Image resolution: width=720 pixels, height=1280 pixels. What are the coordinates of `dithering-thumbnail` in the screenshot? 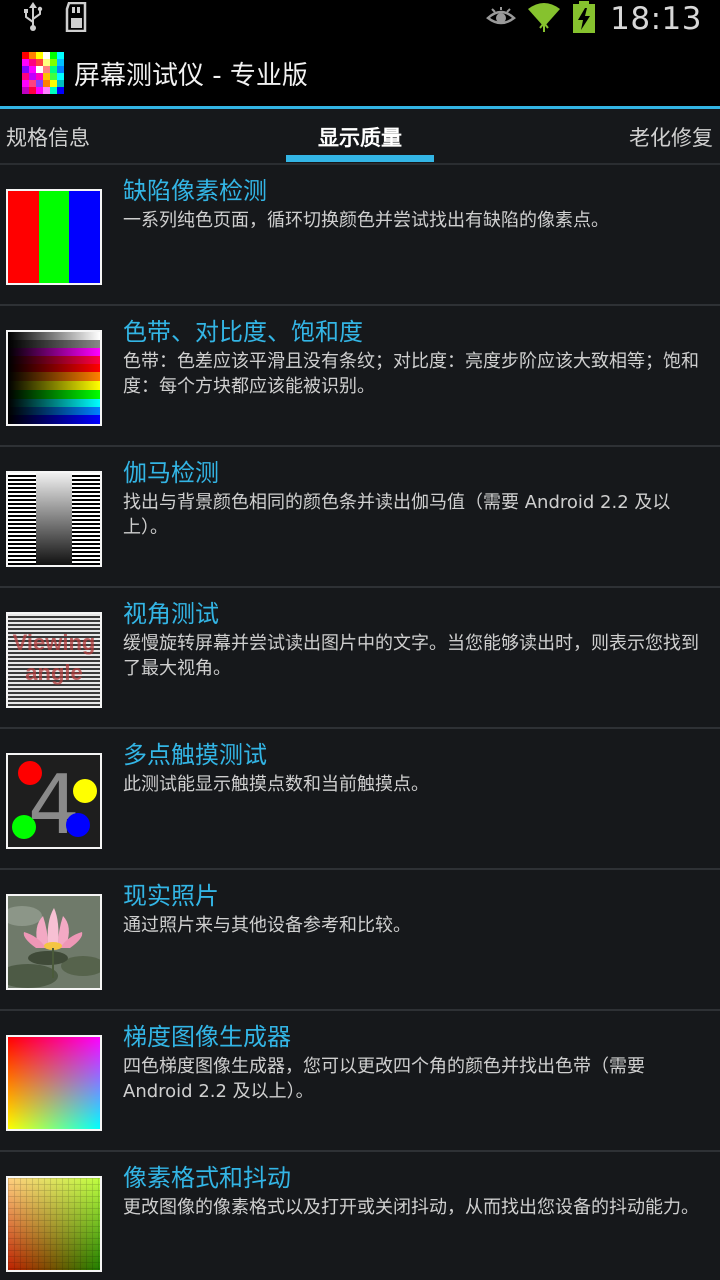 It's located at (54, 1224).